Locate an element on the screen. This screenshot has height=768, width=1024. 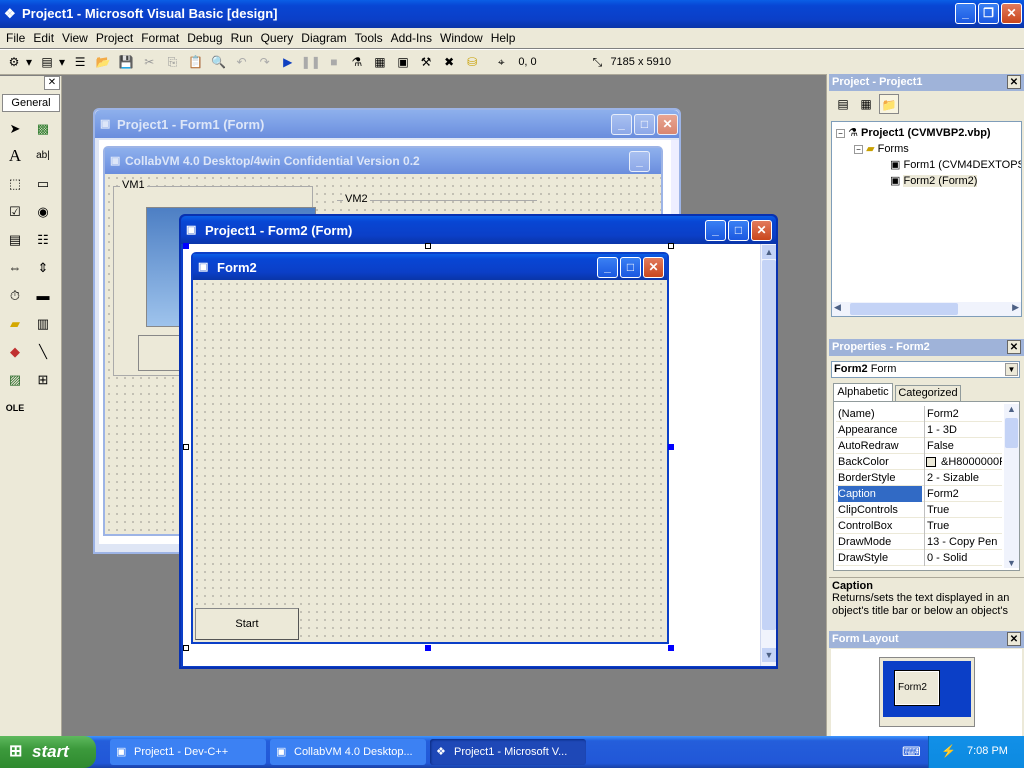
property-value: 1 - 3D is located at coordinates (963, 430).